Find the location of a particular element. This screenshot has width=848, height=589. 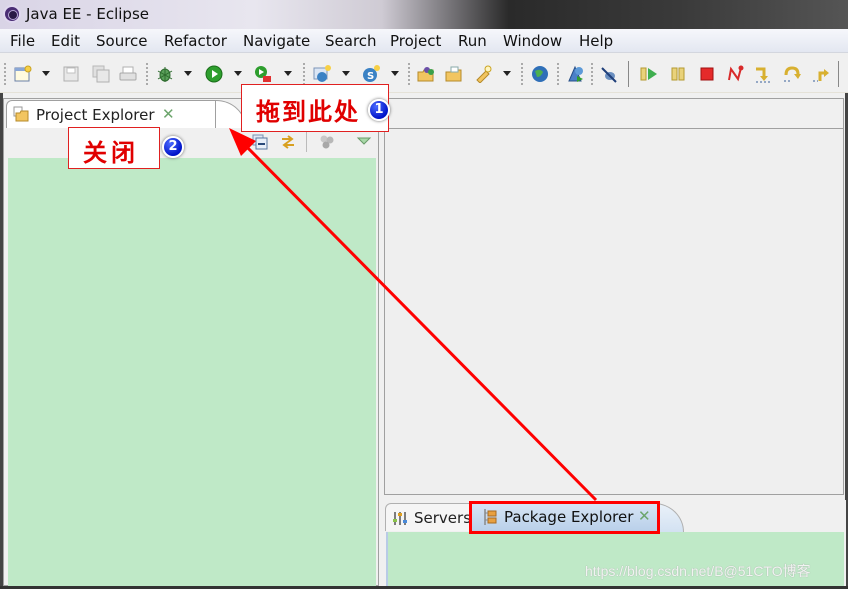

callout-drag-here: 拖到此处 is located at coordinates (315, 108).